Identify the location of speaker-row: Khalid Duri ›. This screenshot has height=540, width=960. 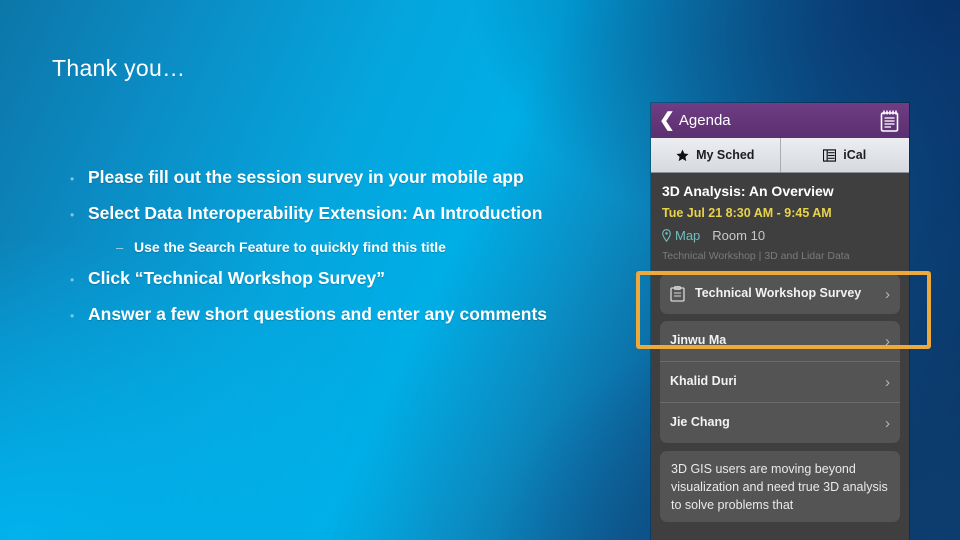
(780, 381).